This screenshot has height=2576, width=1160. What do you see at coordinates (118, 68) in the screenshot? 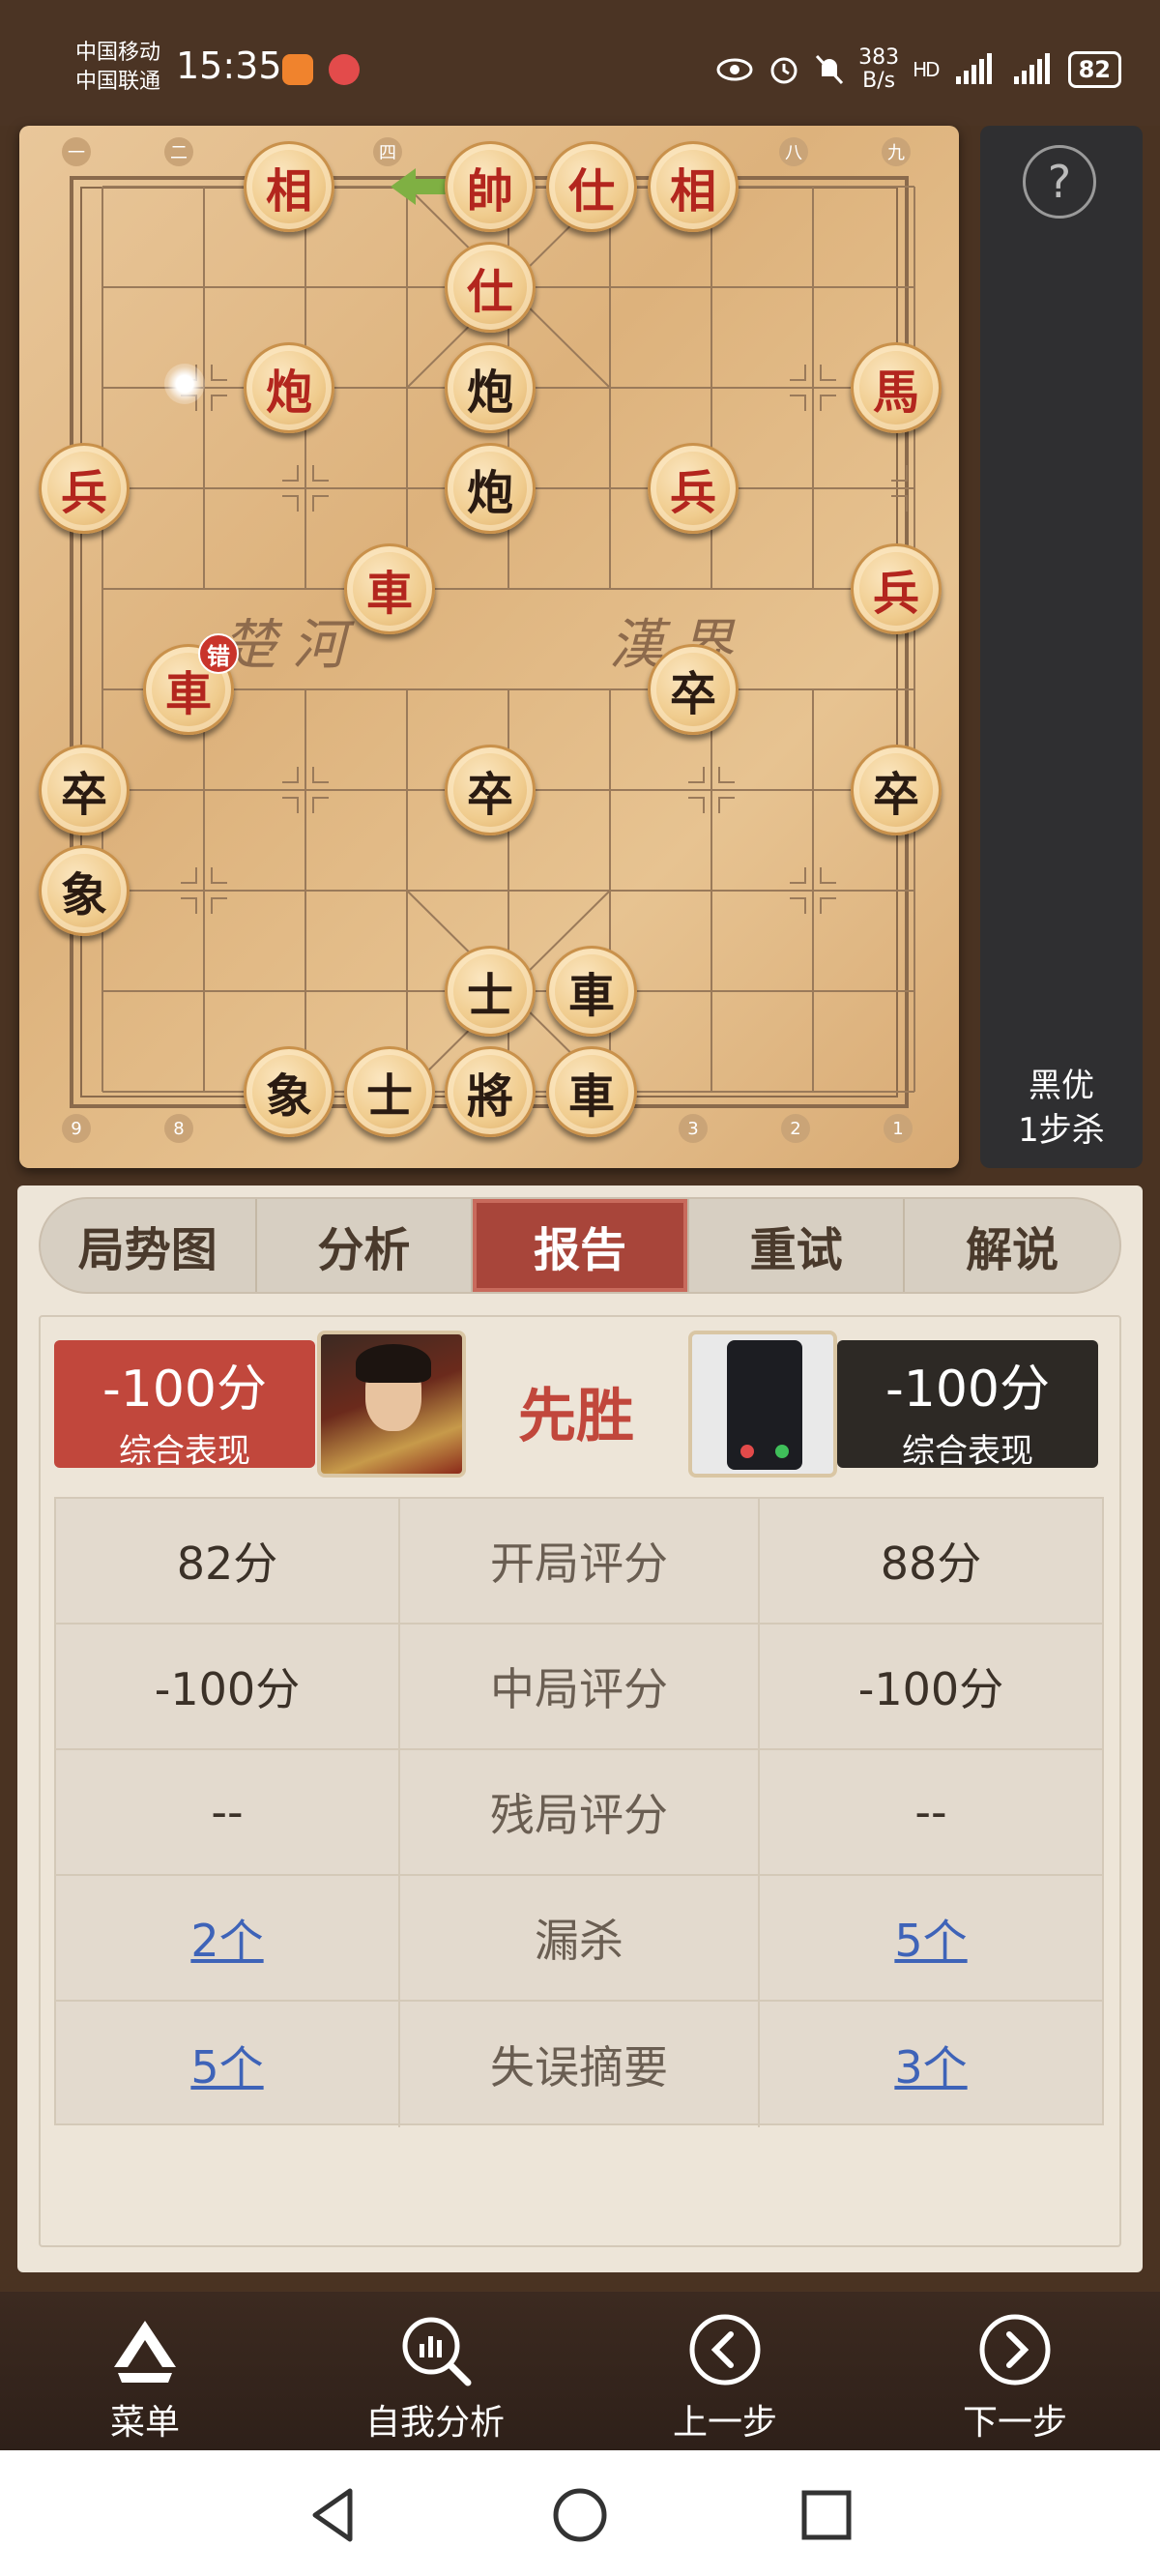
I see `carrier-labels: 中国移动 中国联通` at bounding box center [118, 68].